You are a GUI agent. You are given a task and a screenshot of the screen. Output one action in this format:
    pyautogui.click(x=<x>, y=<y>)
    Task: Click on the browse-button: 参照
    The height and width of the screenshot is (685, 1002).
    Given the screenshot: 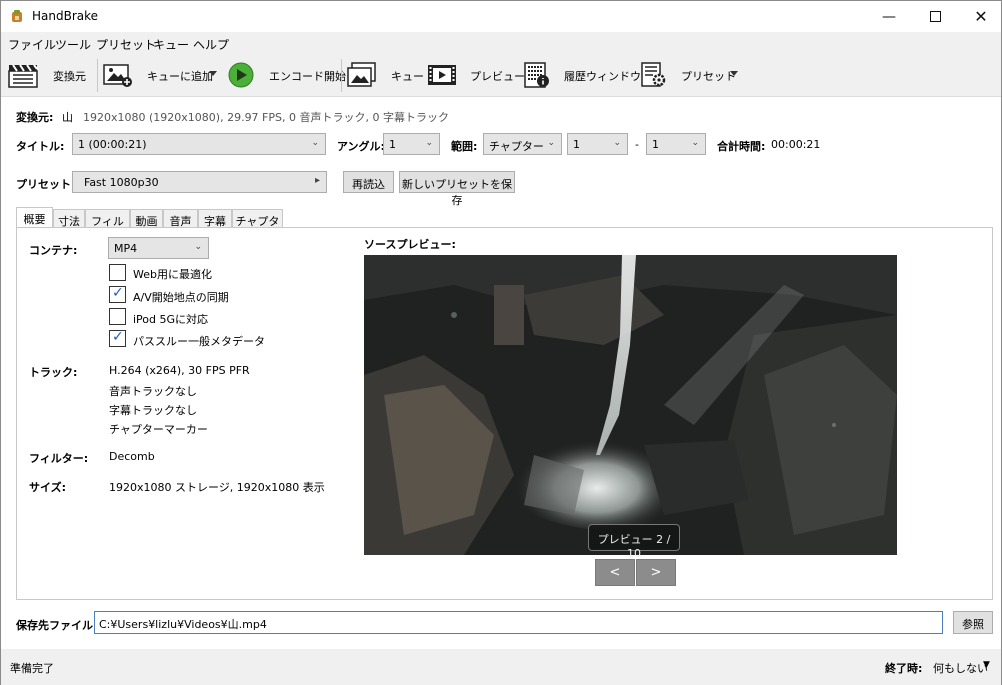 What is the action you would take?
    pyautogui.click(x=973, y=622)
    